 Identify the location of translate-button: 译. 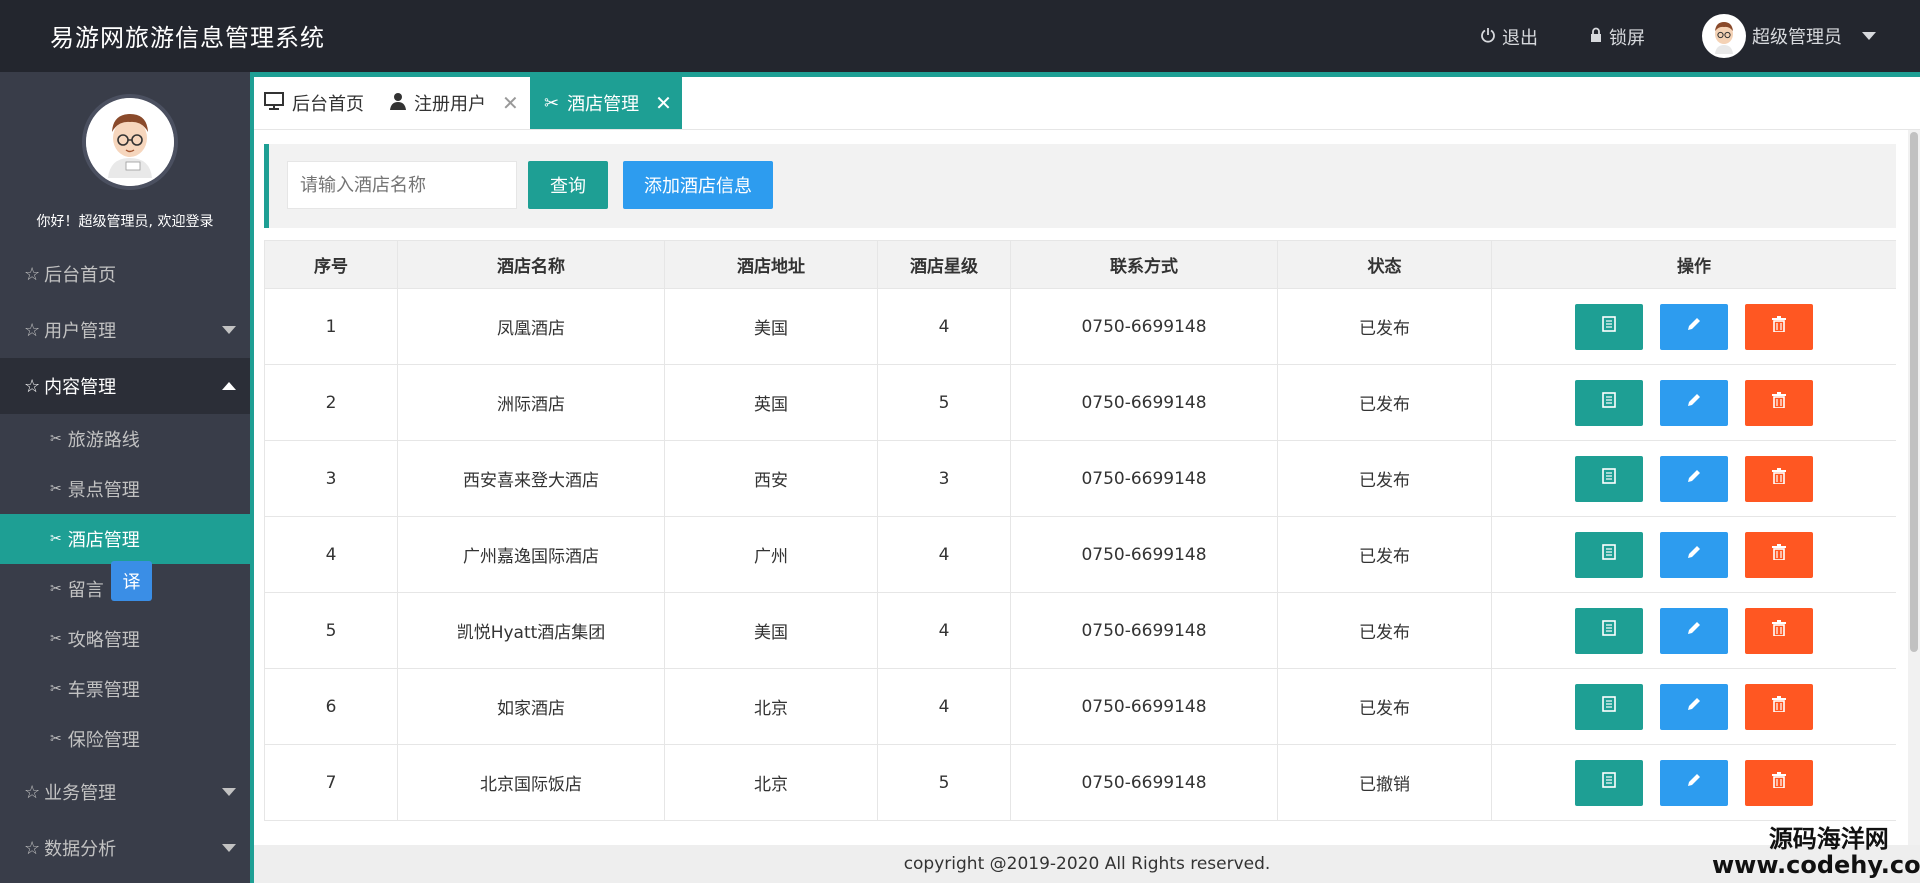
(131, 581).